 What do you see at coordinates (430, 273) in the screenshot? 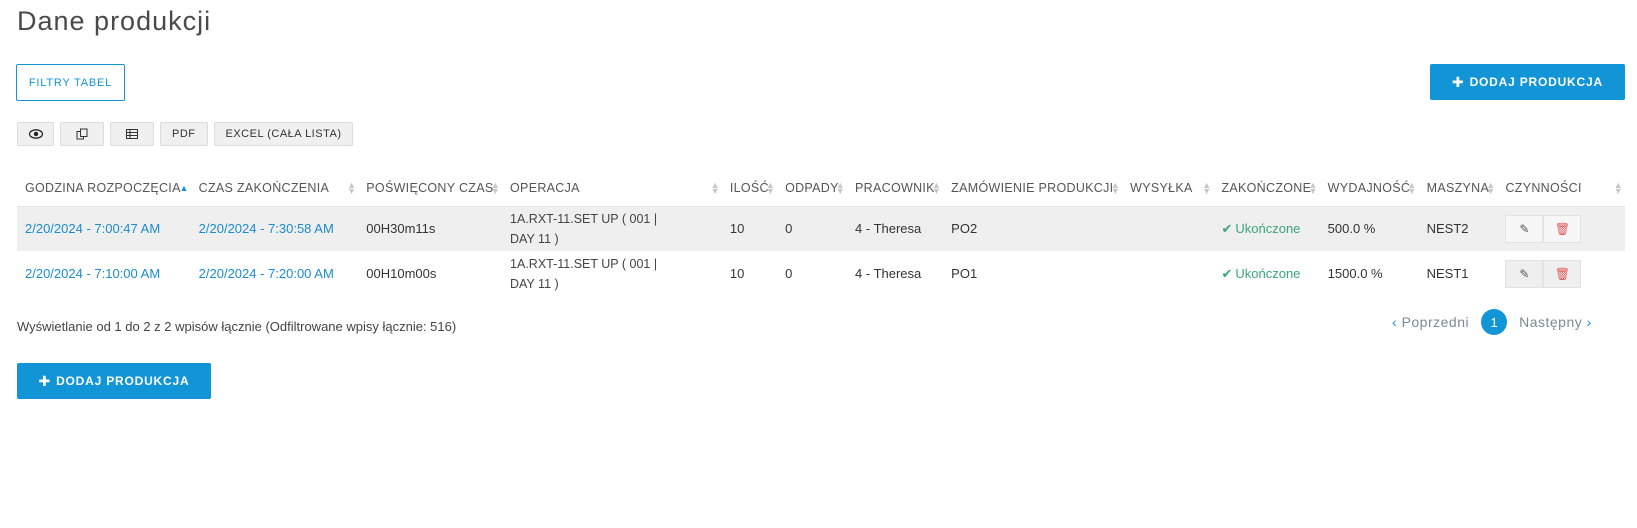
I see `spent-time: 00H10m00s` at bounding box center [430, 273].